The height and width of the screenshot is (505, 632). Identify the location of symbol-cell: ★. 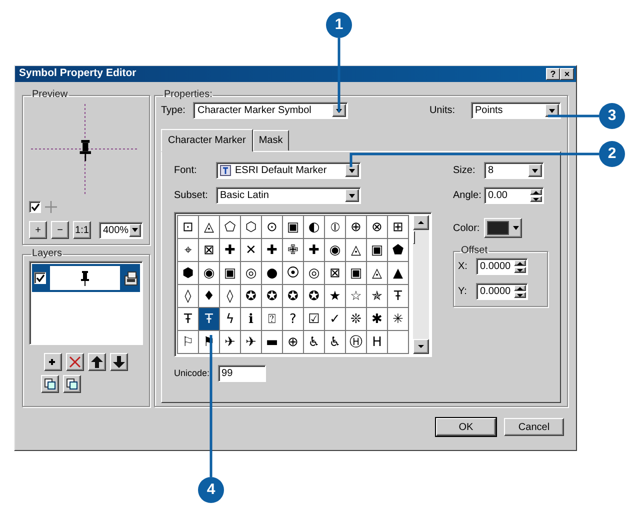
(335, 296).